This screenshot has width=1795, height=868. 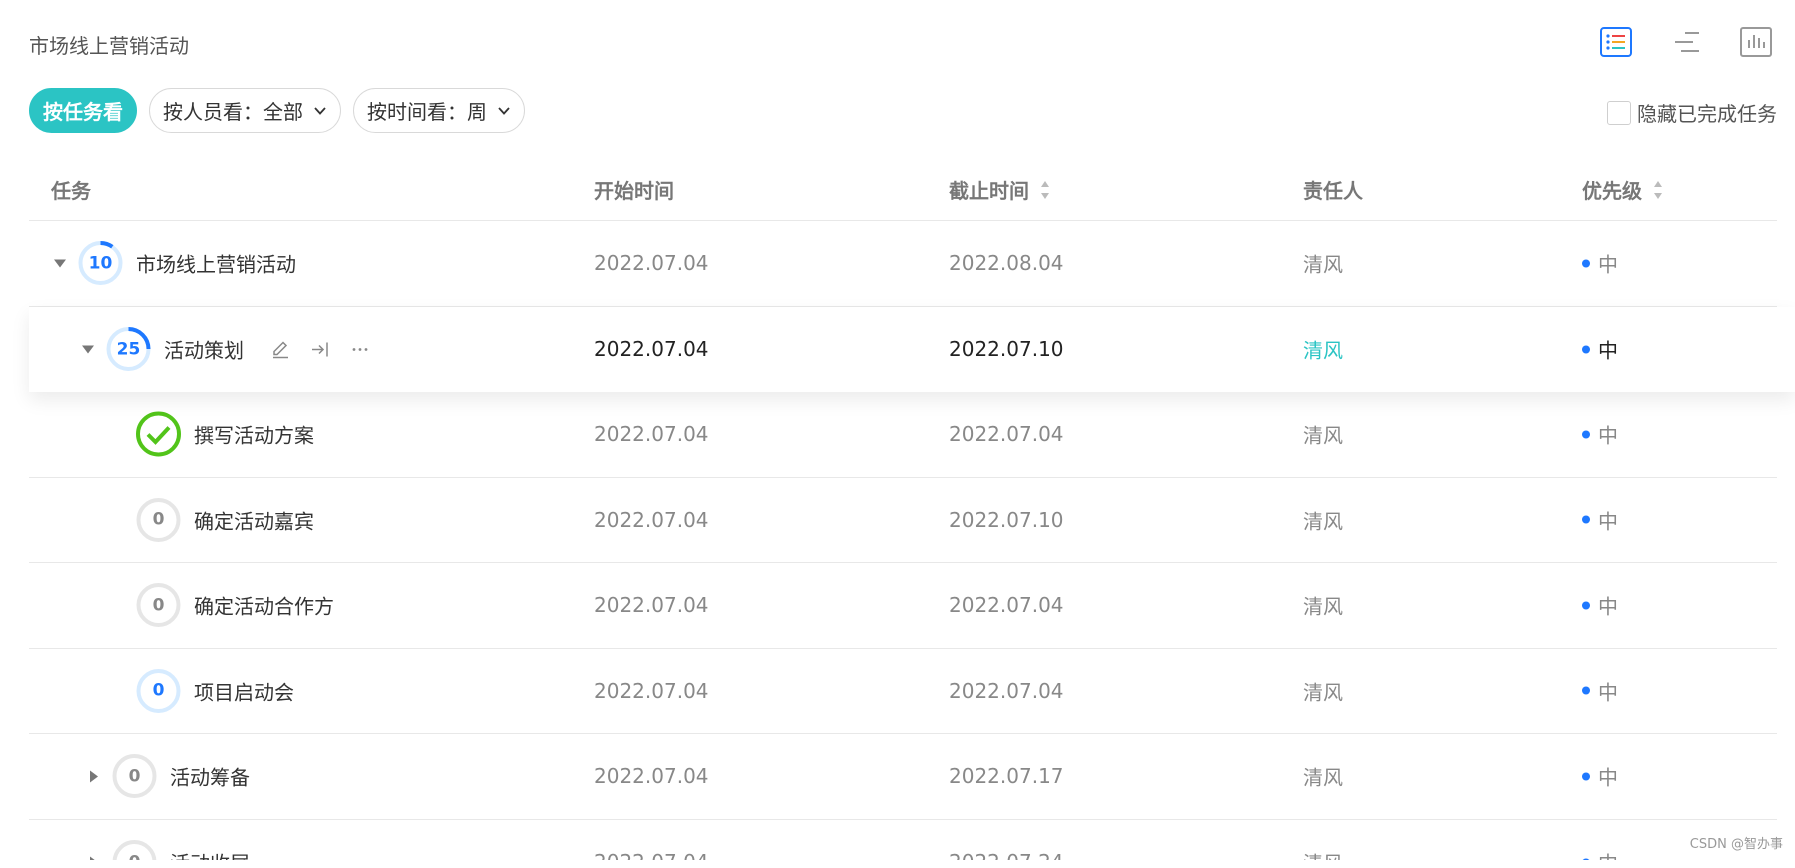 What do you see at coordinates (1006, 519) in the screenshot?
I see `end-date: 2022.07.10` at bounding box center [1006, 519].